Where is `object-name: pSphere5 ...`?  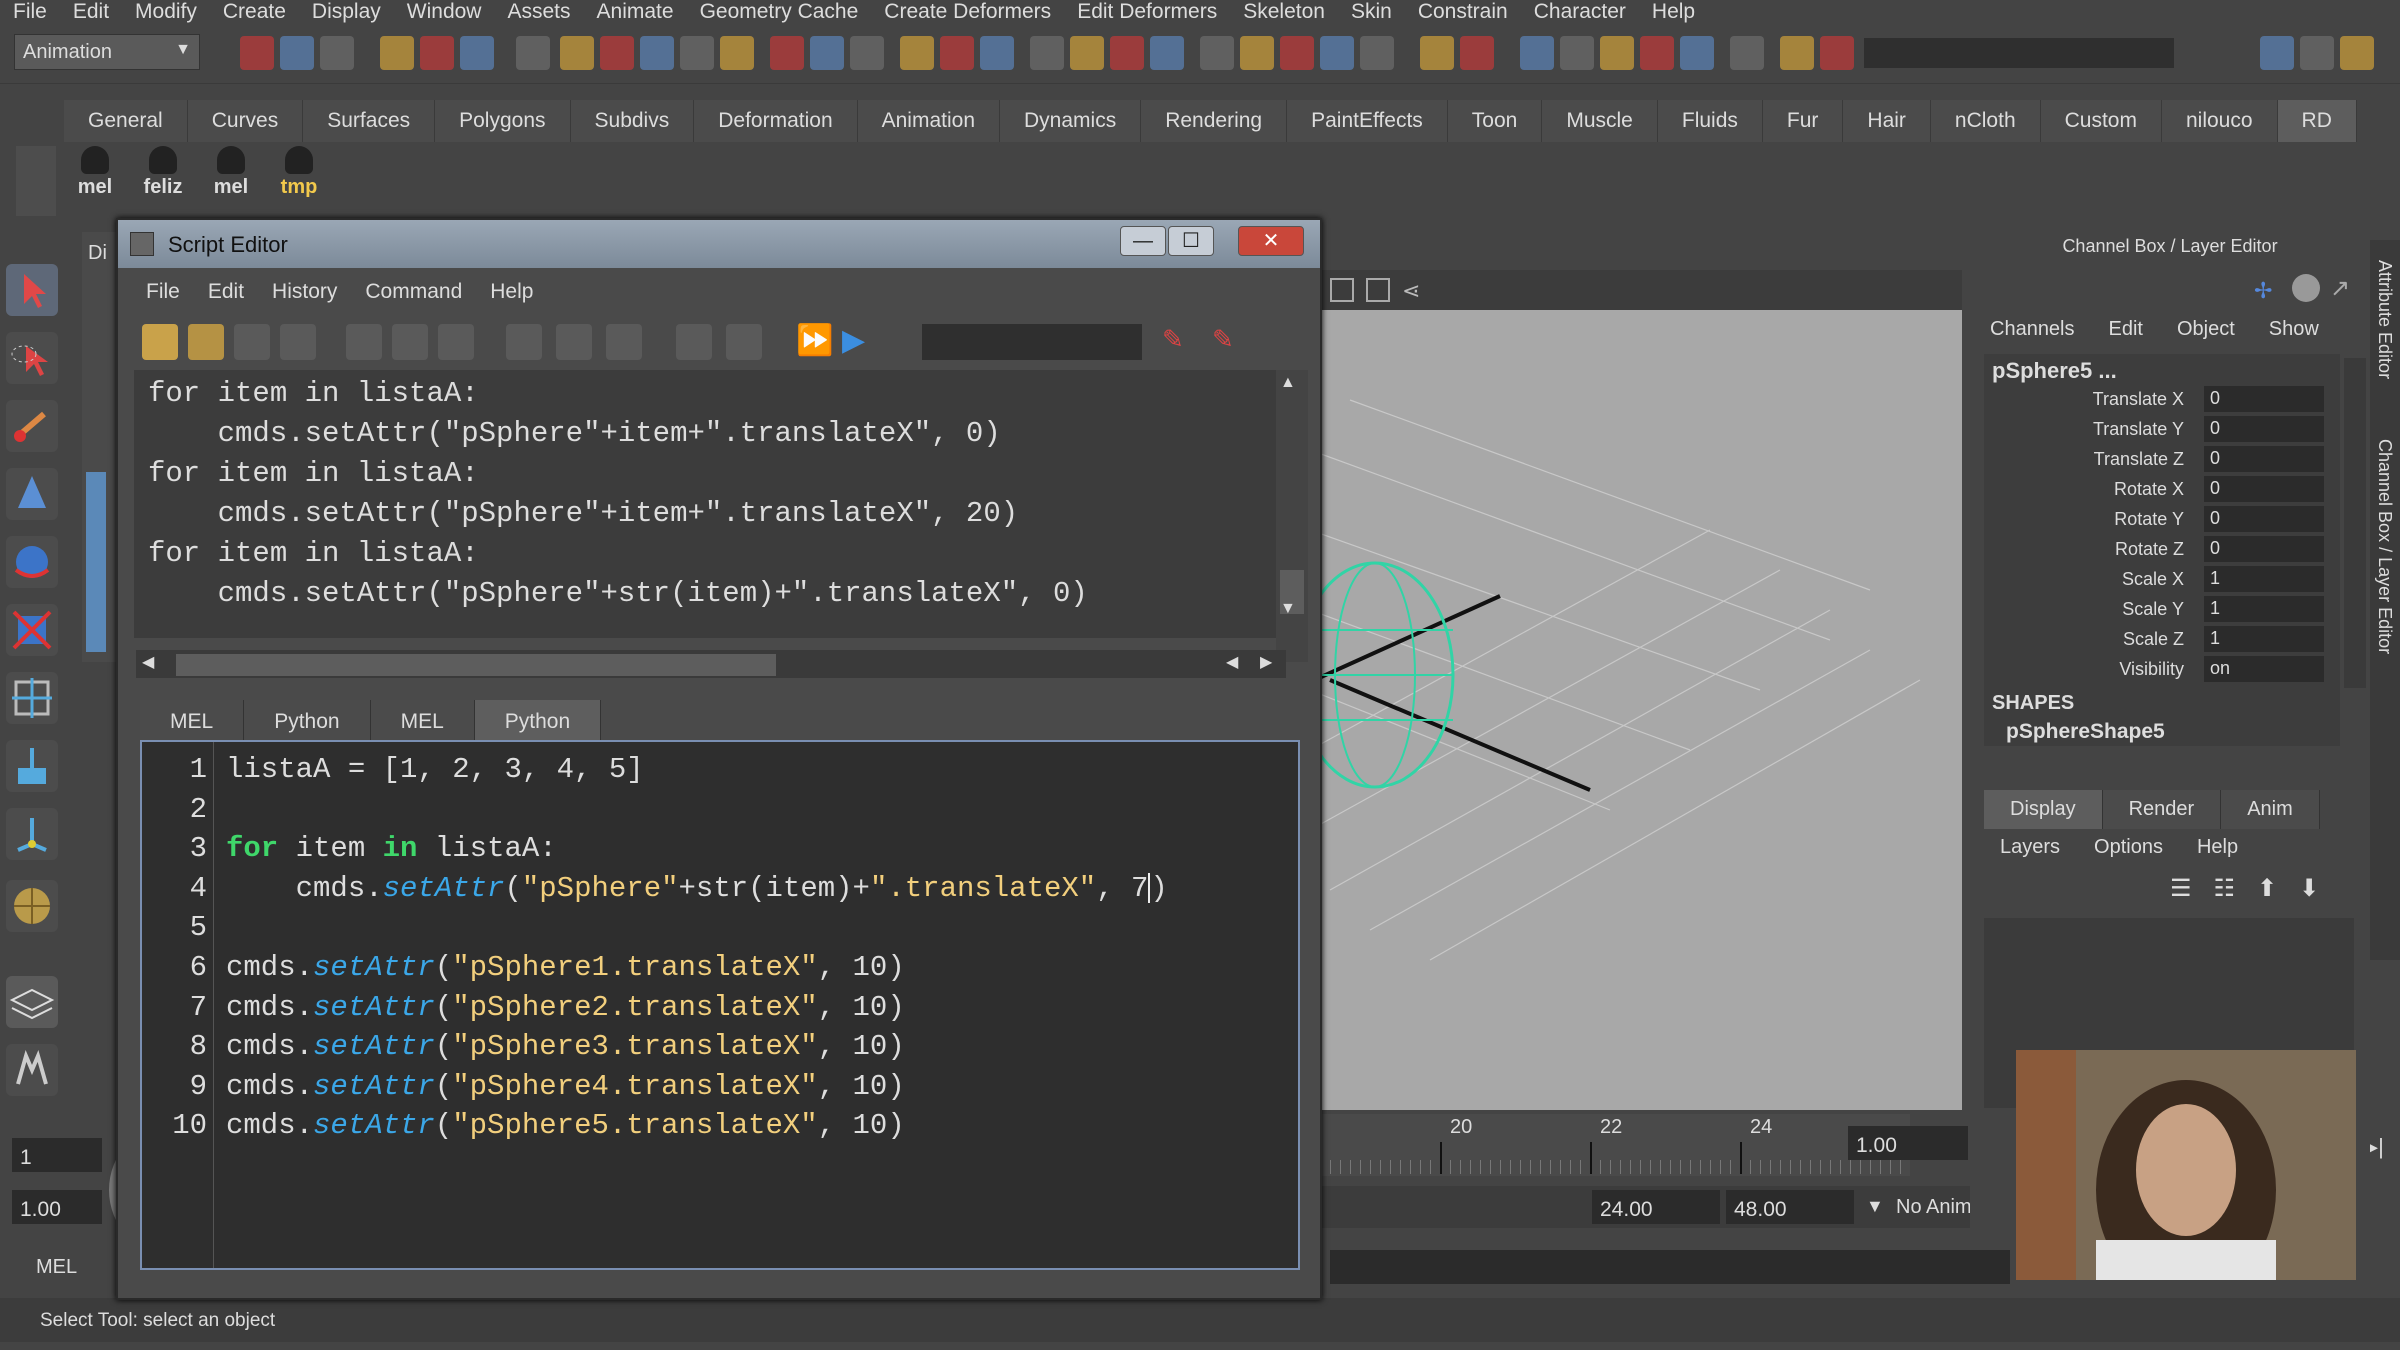 object-name: pSphere5 ... is located at coordinates (2054, 371).